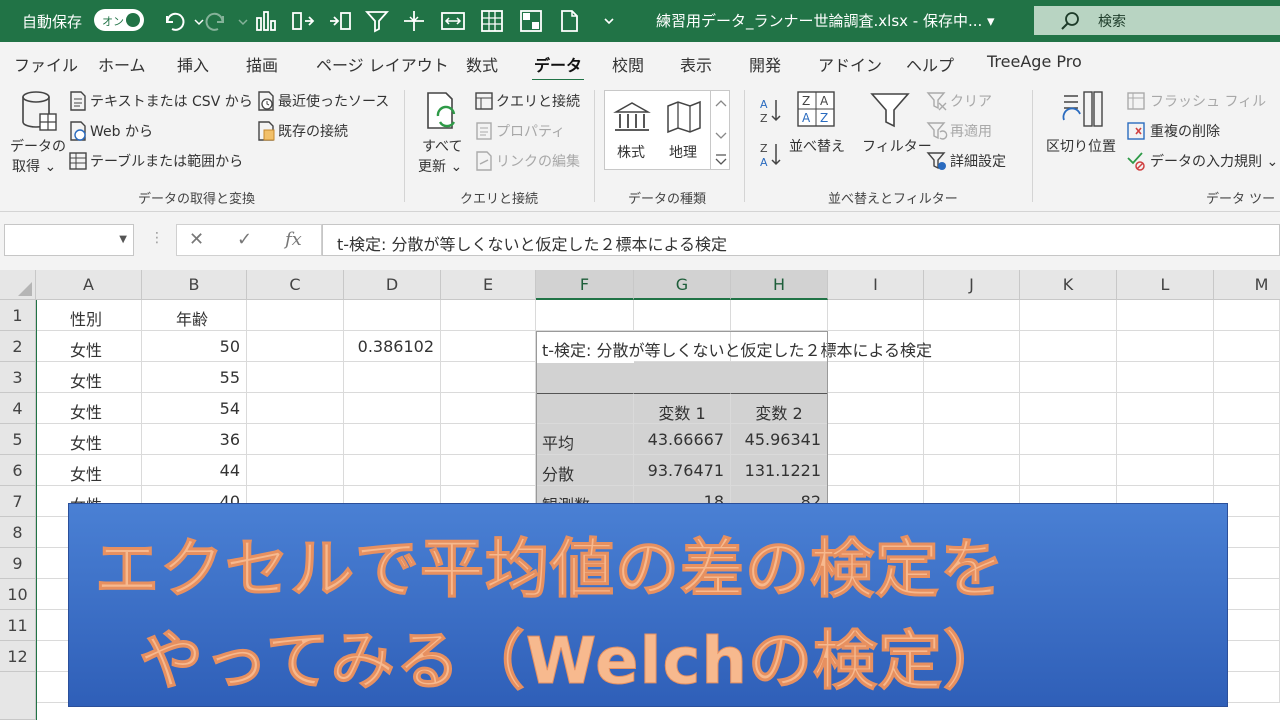 The image size is (1280, 720). I want to click on edit-links-button: リンクの編集, so click(538, 161).